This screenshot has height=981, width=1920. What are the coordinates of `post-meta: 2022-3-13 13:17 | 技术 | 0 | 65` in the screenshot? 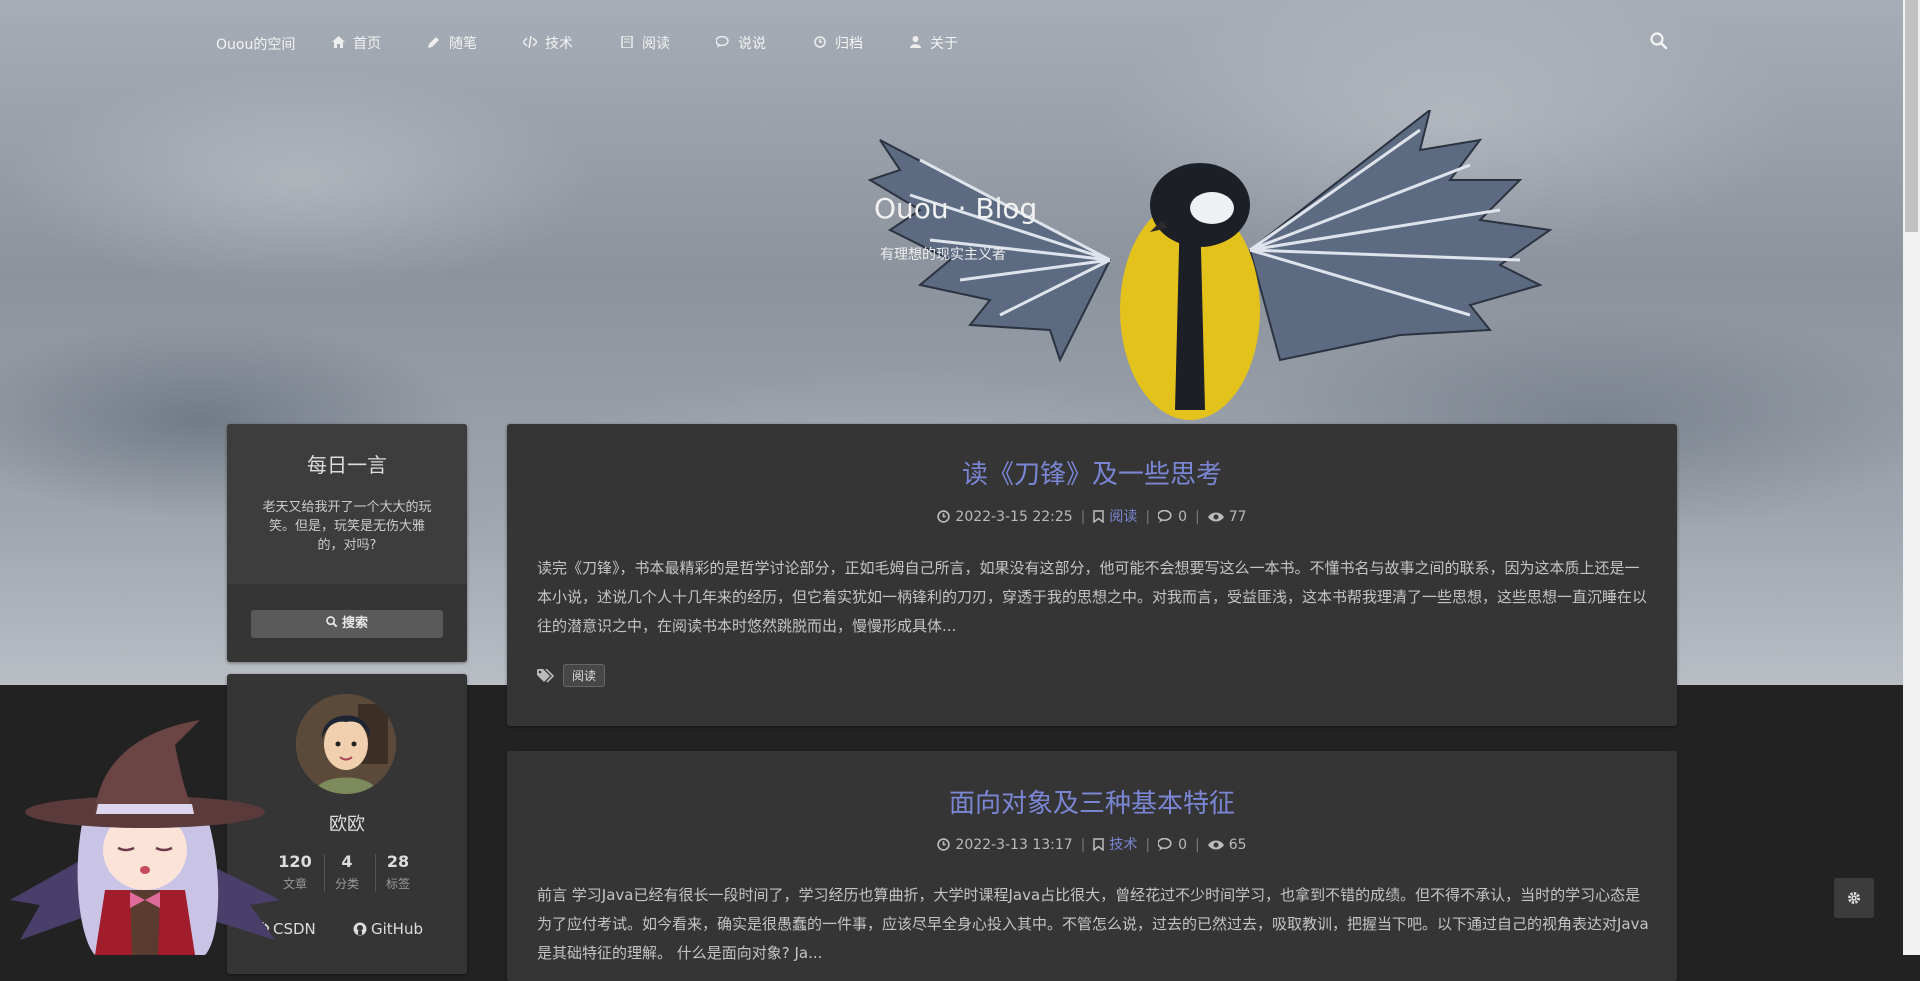 It's located at (1092, 844).